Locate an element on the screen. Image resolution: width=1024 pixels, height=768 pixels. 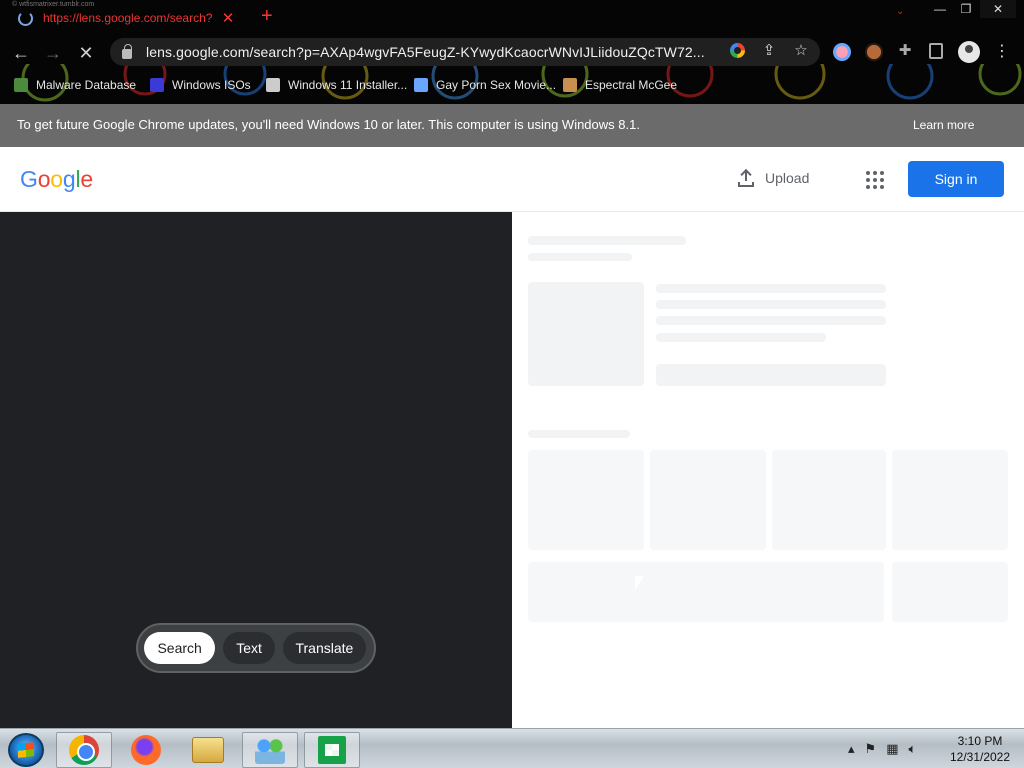
chrome-taskbar-button is located at coordinates (84, 750).